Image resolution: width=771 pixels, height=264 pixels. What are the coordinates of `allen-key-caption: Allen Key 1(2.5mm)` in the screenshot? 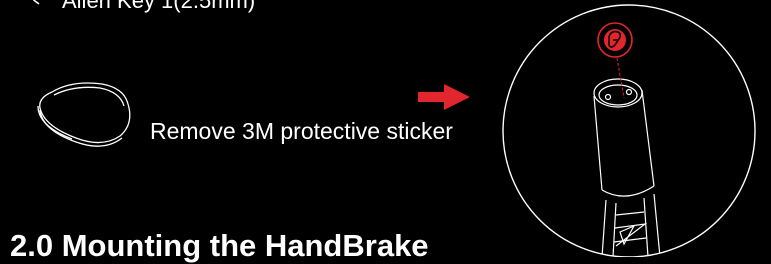 It's located at (159, 6).